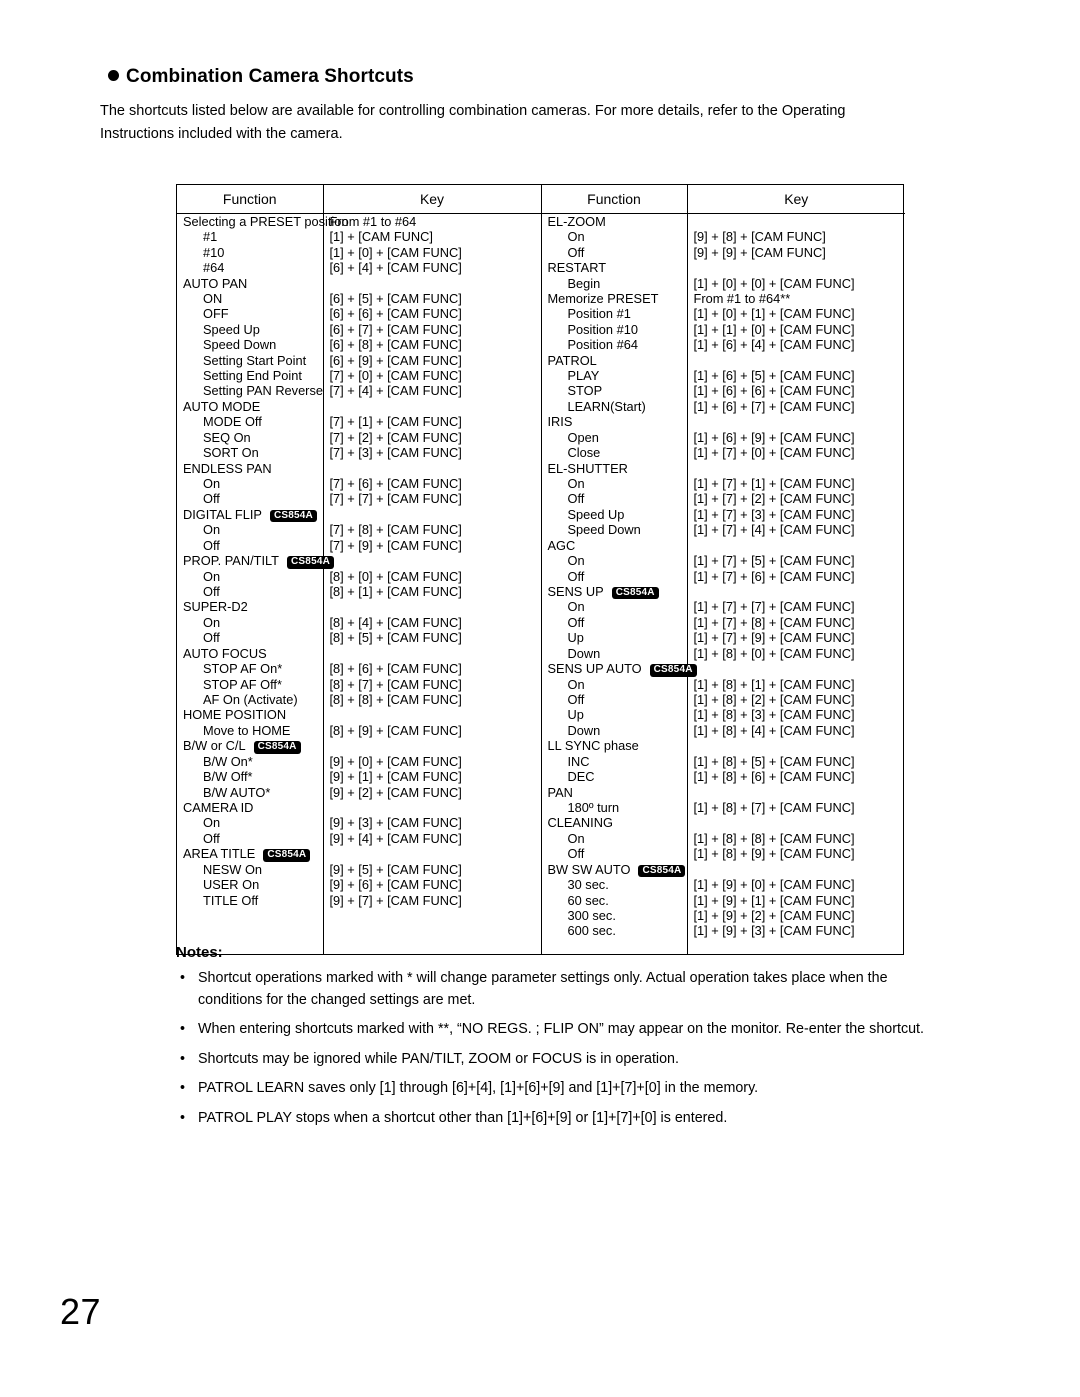 This screenshot has height=1397, width=1080. Describe the element at coordinates (233, 869) in the screenshot. I see `function-label: NESW On` at that location.